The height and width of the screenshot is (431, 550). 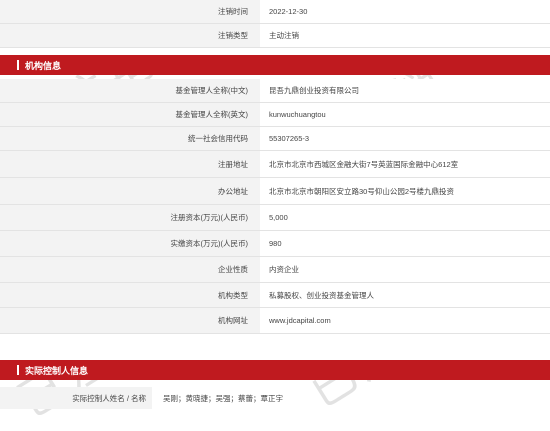 What do you see at coordinates (405, 115) in the screenshot?
I see `row-value: kunwuchuangtou` at bounding box center [405, 115].